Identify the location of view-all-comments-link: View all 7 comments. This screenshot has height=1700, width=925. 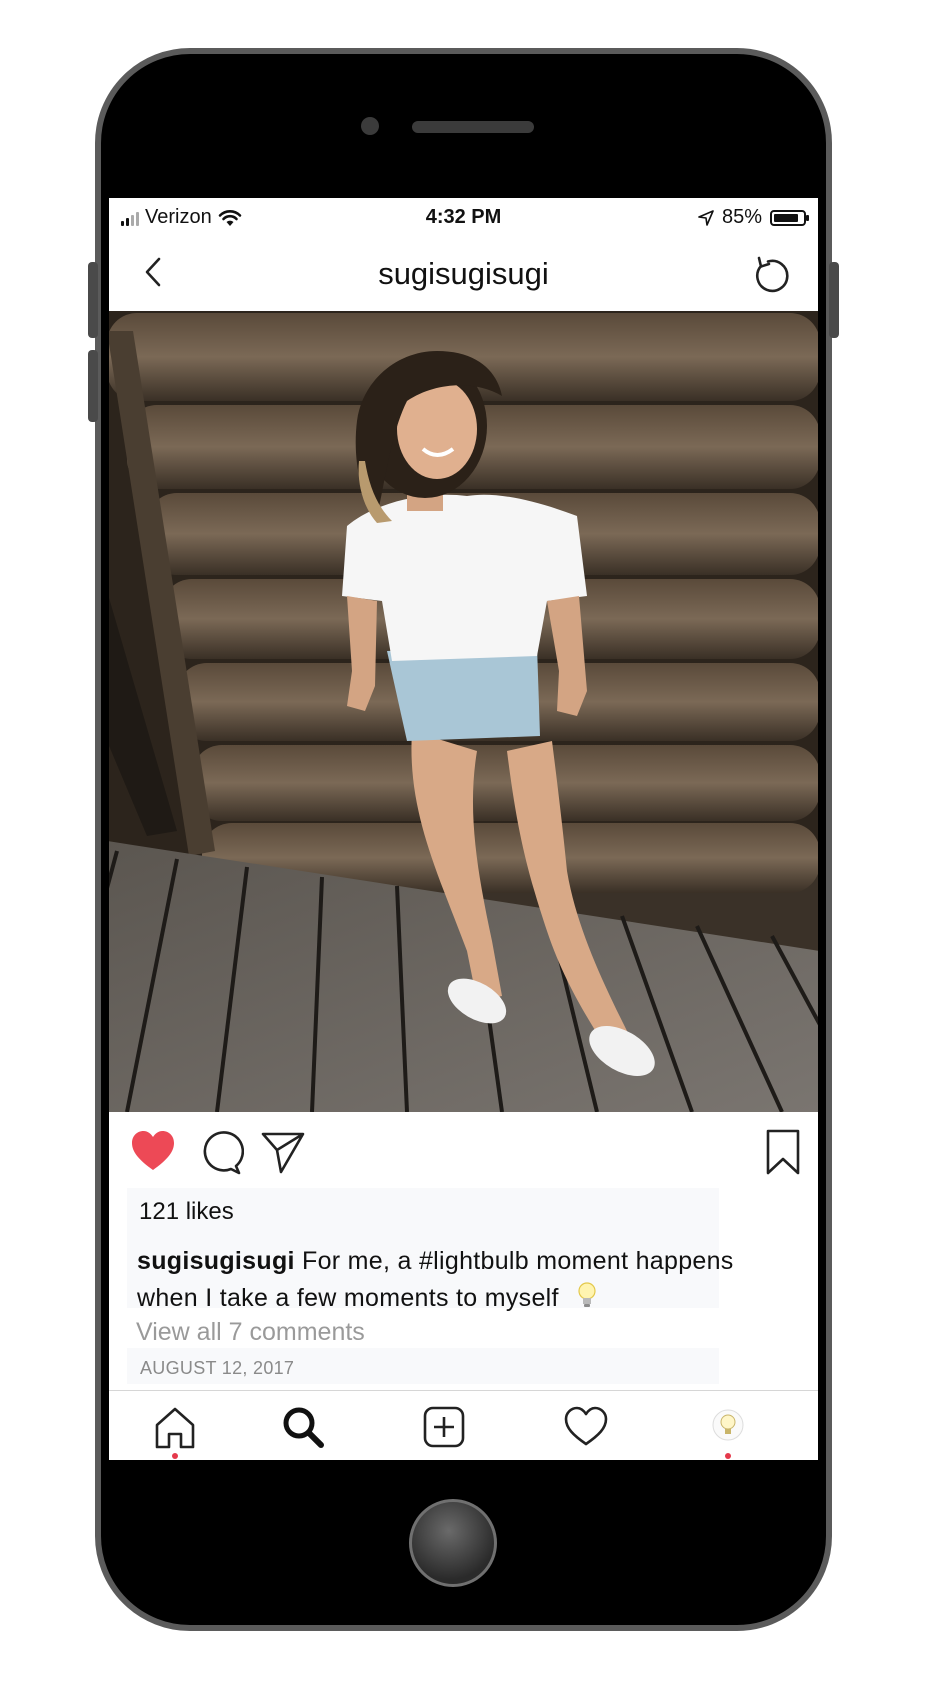
(250, 1332).